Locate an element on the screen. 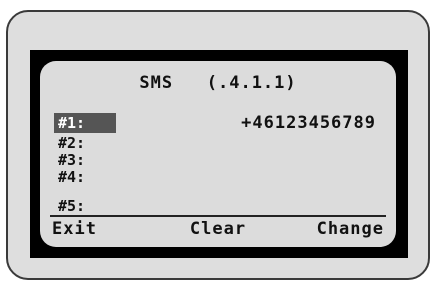  slot-label: #1: is located at coordinates (85, 123).